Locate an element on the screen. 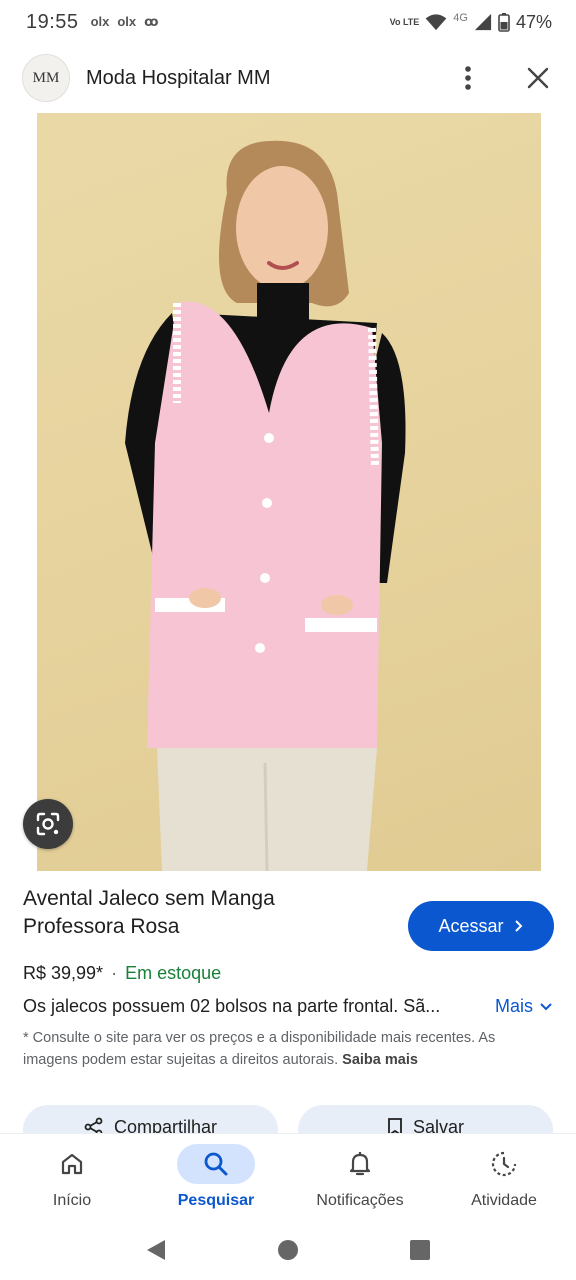 The image size is (576, 1280). system-navigation is located at coordinates (288, 1252).